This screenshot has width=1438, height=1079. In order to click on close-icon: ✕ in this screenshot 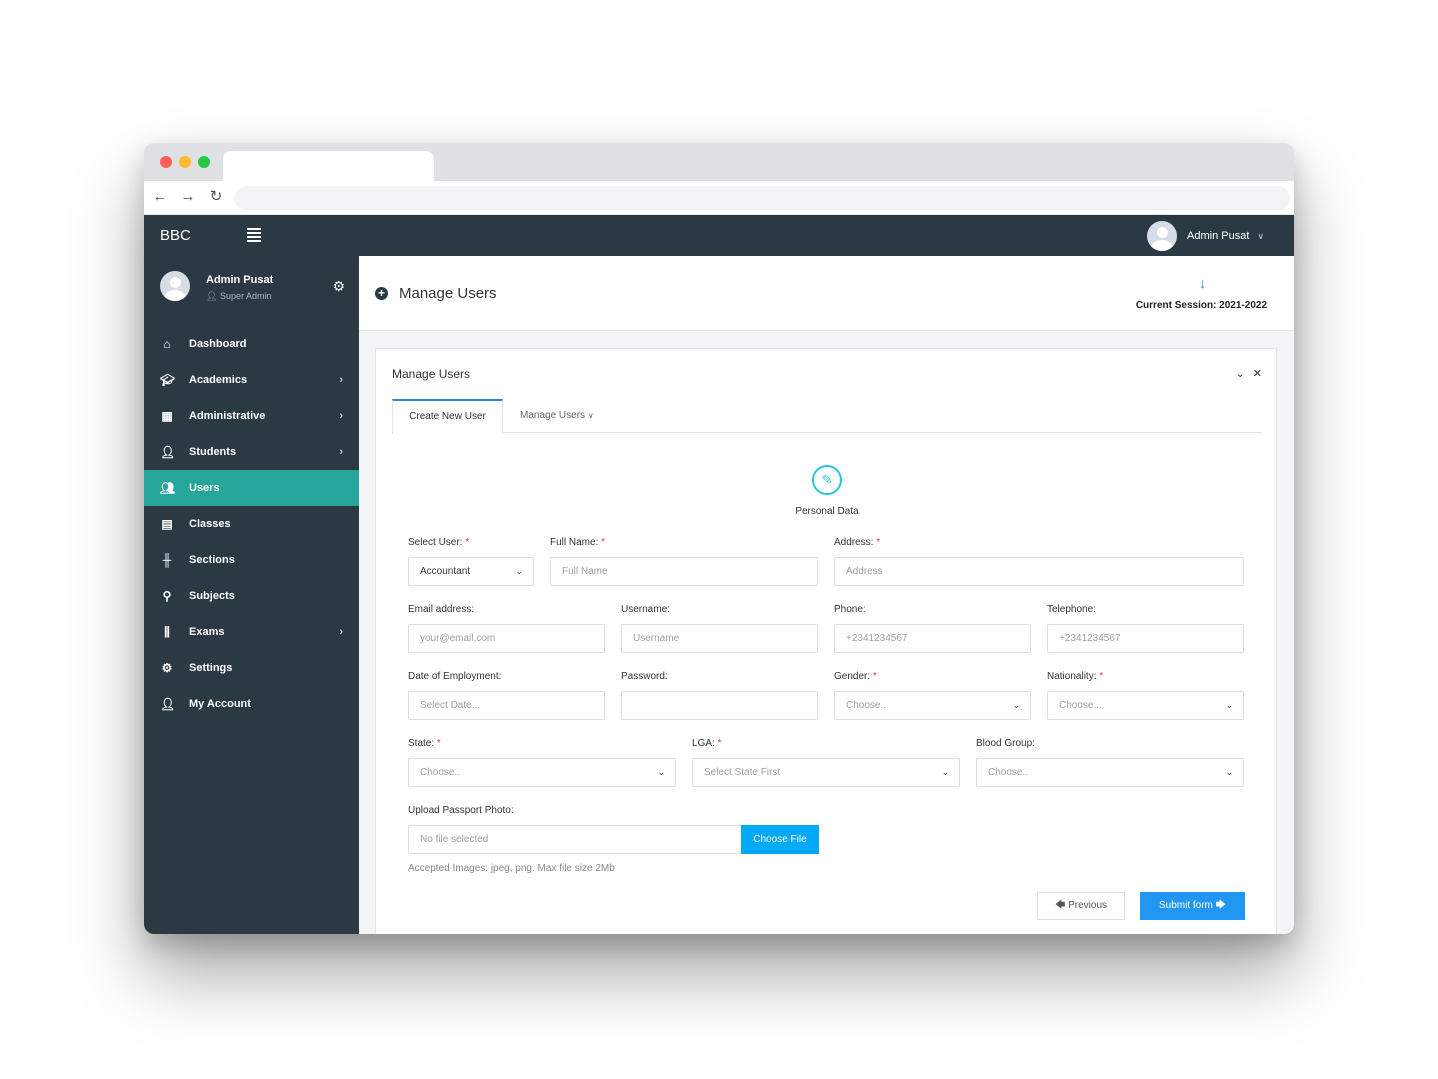, I will do `click(1257, 374)`.